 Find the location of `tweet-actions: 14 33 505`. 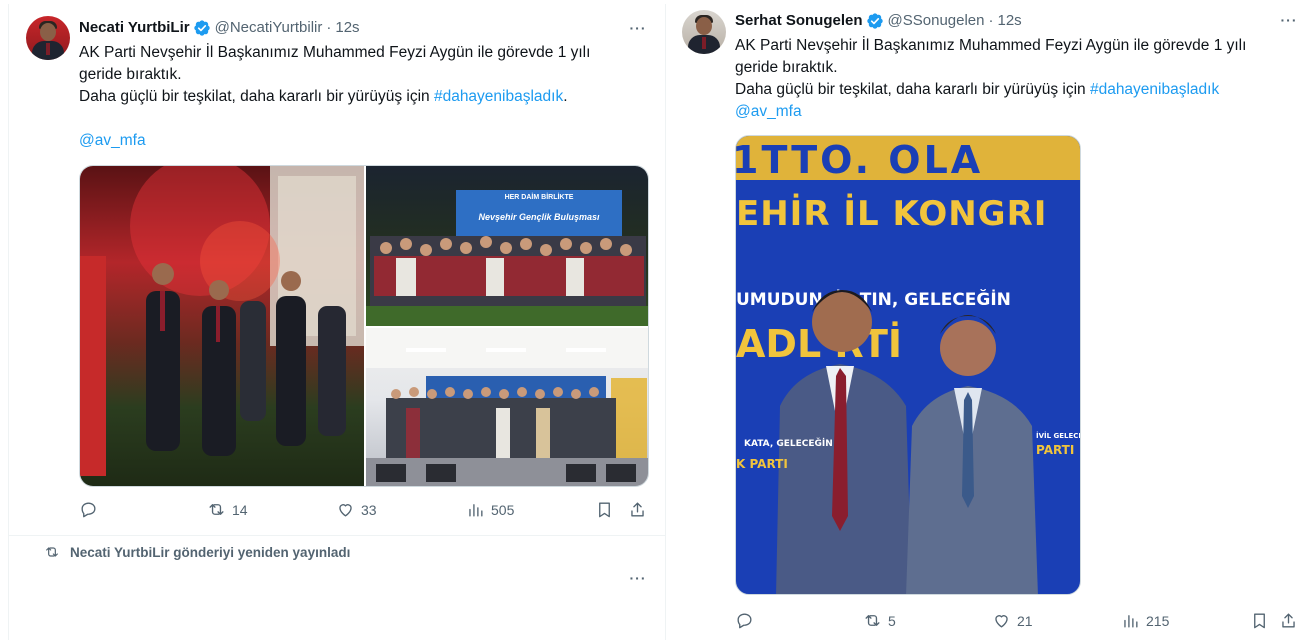

tweet-actions: 14 33 505 is located at coordinates (364, 511).